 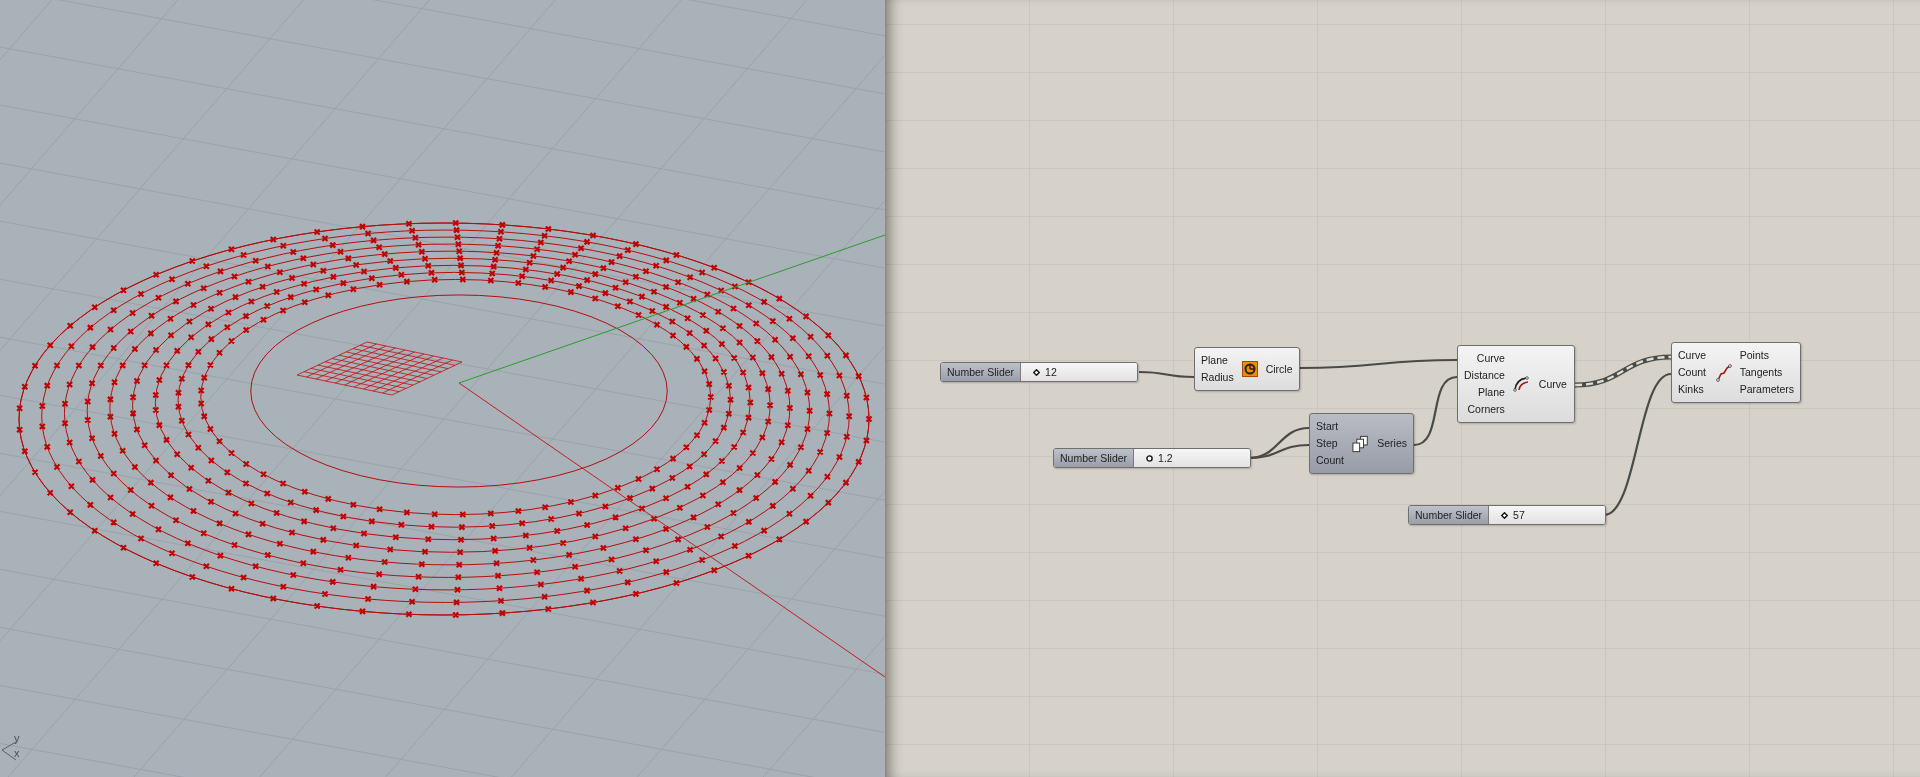 What do you see at coordinates (1249, 369) in the screenshot?
I see `circle-component-icon` at bounding box center [1249, 369].